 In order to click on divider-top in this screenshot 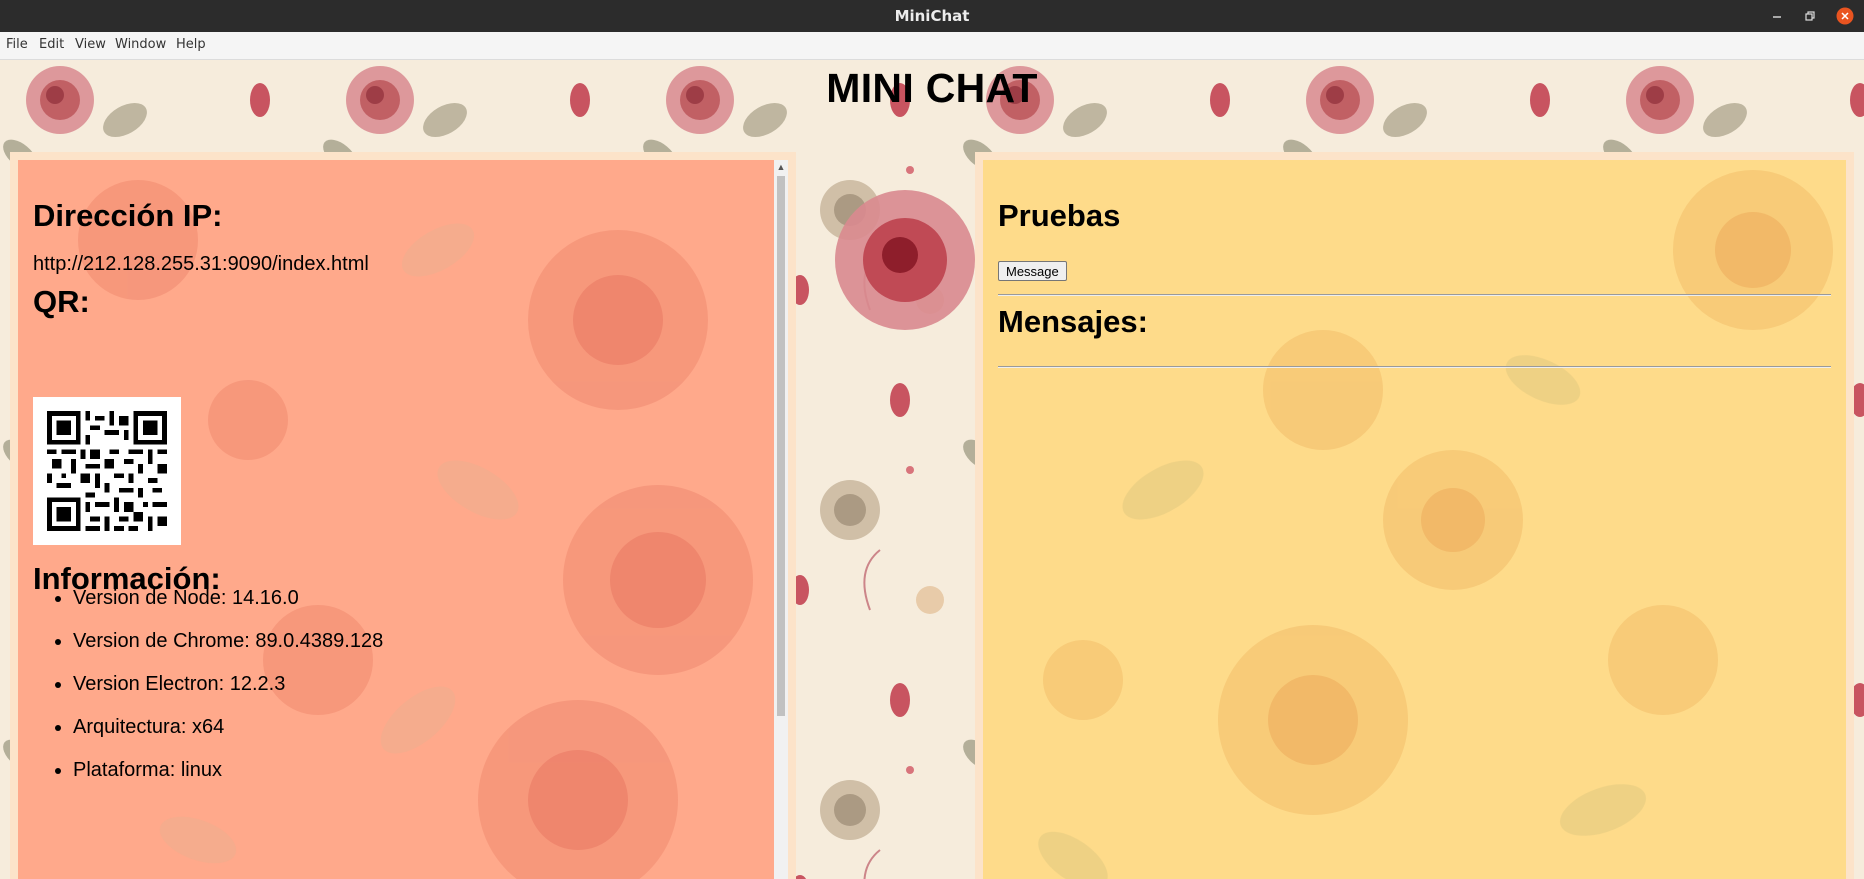, I will do `click(1414, 295)`.